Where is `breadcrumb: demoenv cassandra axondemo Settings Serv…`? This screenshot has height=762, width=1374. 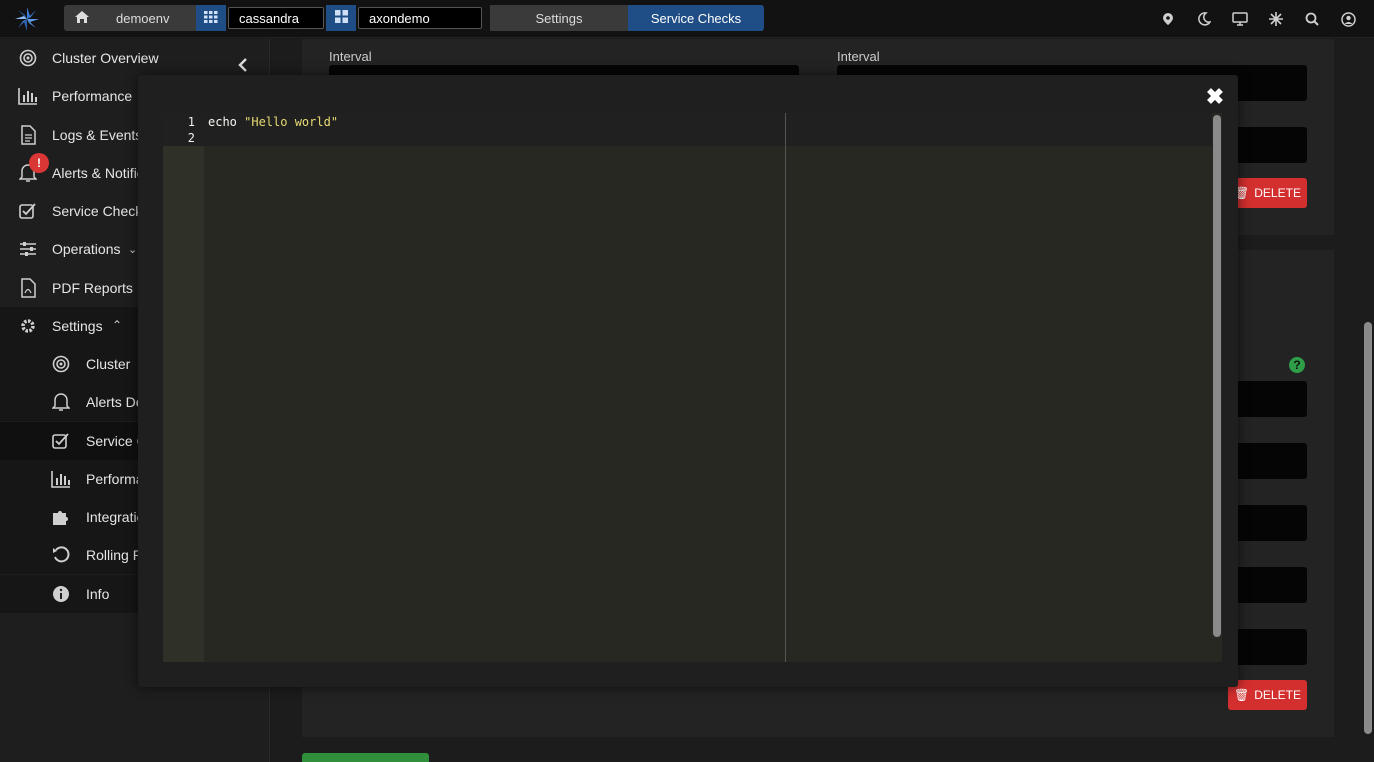 breadcrumb: demoenv cassandra axondemo Settings Serv… is located at coordinates (414, 18).